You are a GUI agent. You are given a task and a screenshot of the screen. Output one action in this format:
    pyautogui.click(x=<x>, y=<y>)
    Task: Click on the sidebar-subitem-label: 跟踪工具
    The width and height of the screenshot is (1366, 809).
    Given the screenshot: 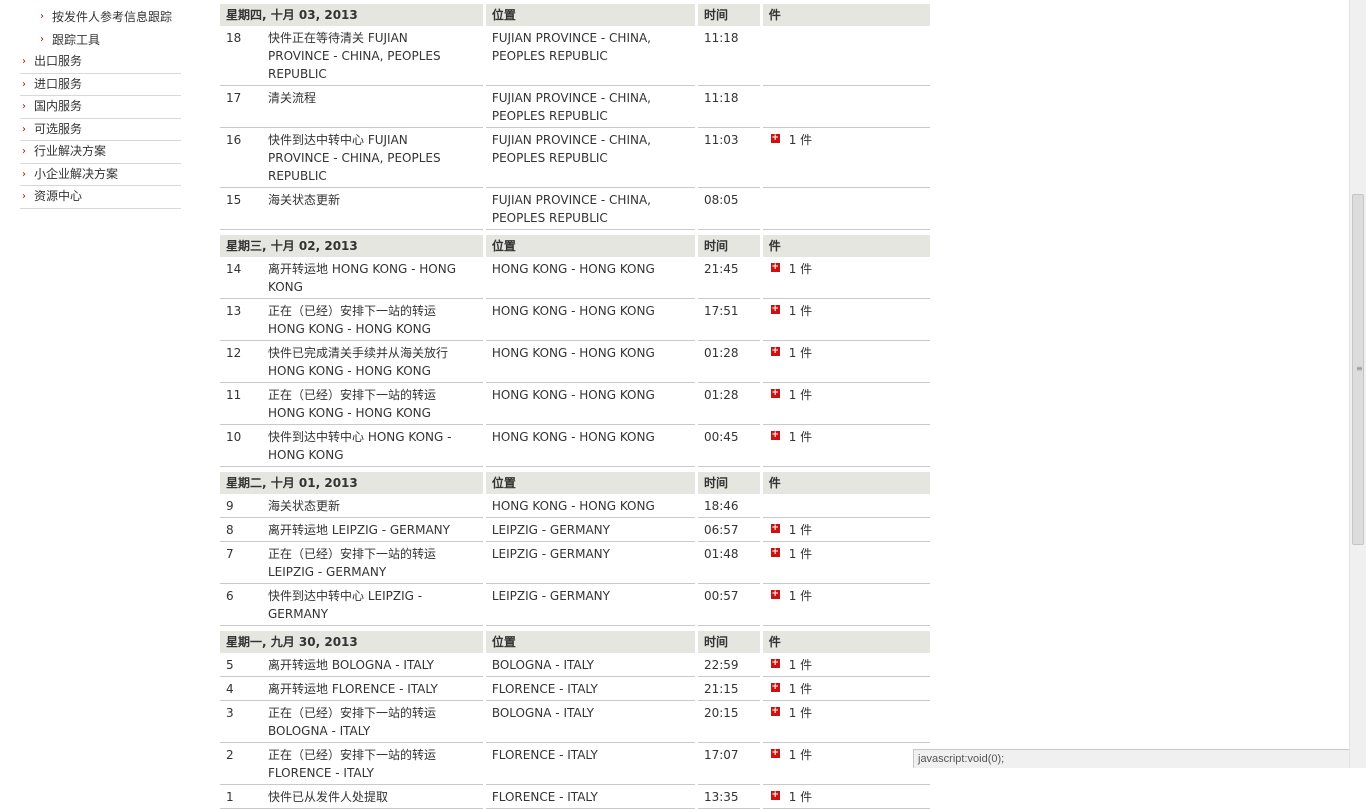 What is the action you would take?
    pyautogui.click(x=76, y=39)
    